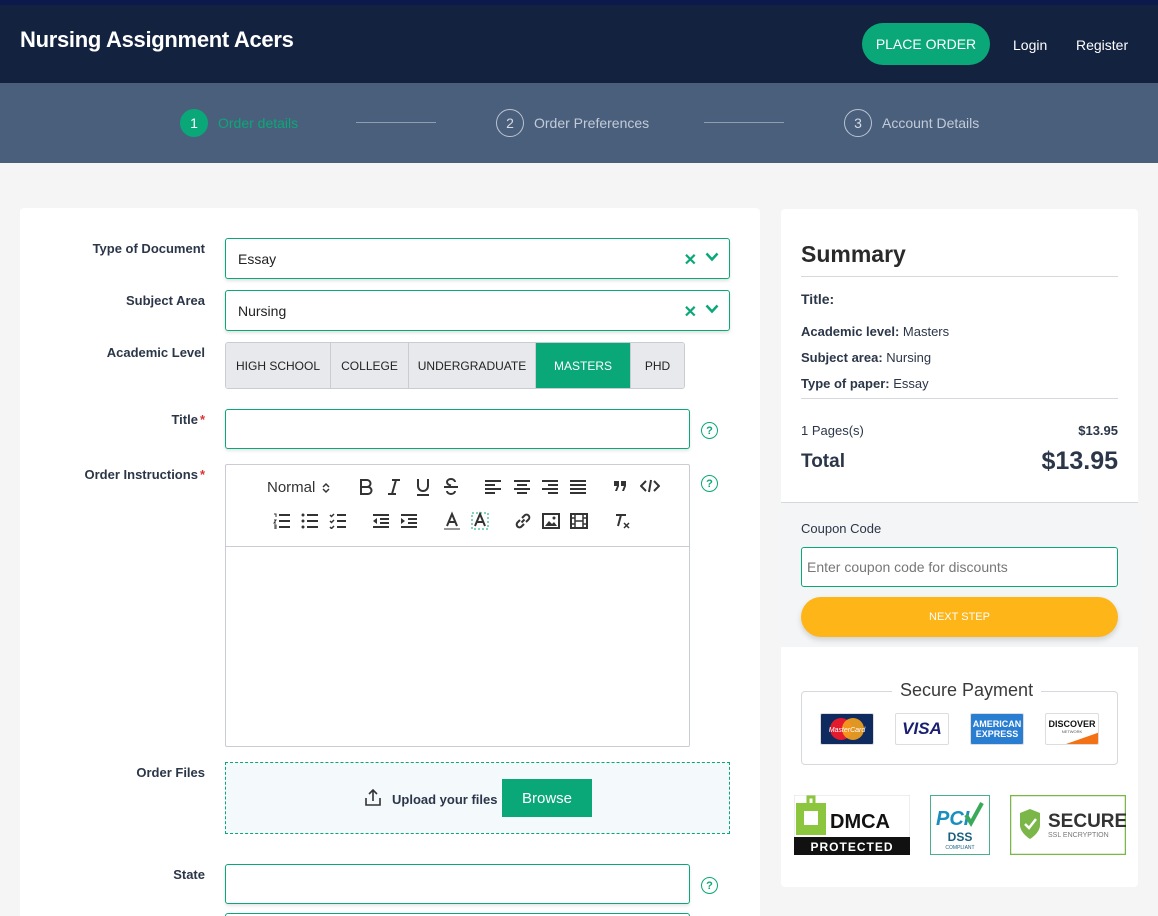 The image size is (1158, 916). Describe the element at coordinates (493, 487) in the screenshot. I see `align-left-icon` at that location.